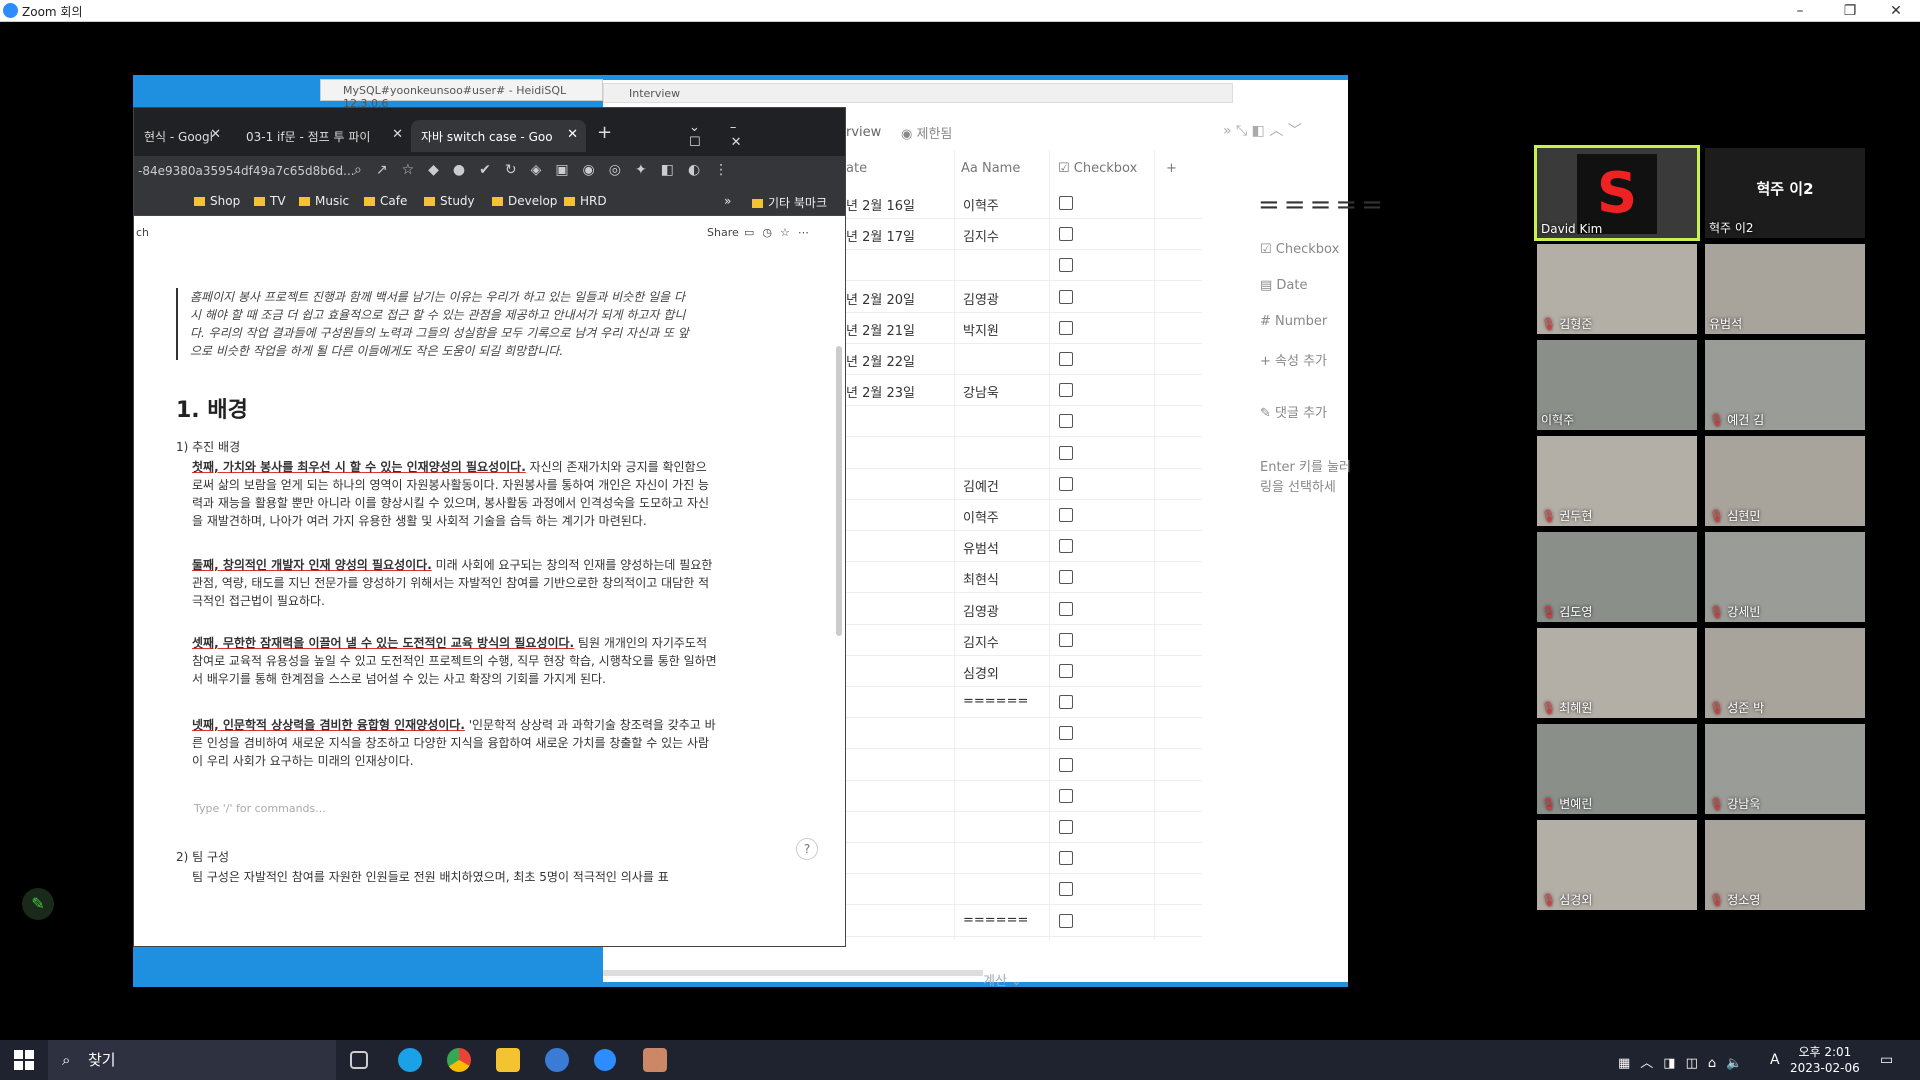  What do you see at coordinates (856, 169) in the screenshot?
I see `col-header-date: ate` at bounding box center [856, 169].